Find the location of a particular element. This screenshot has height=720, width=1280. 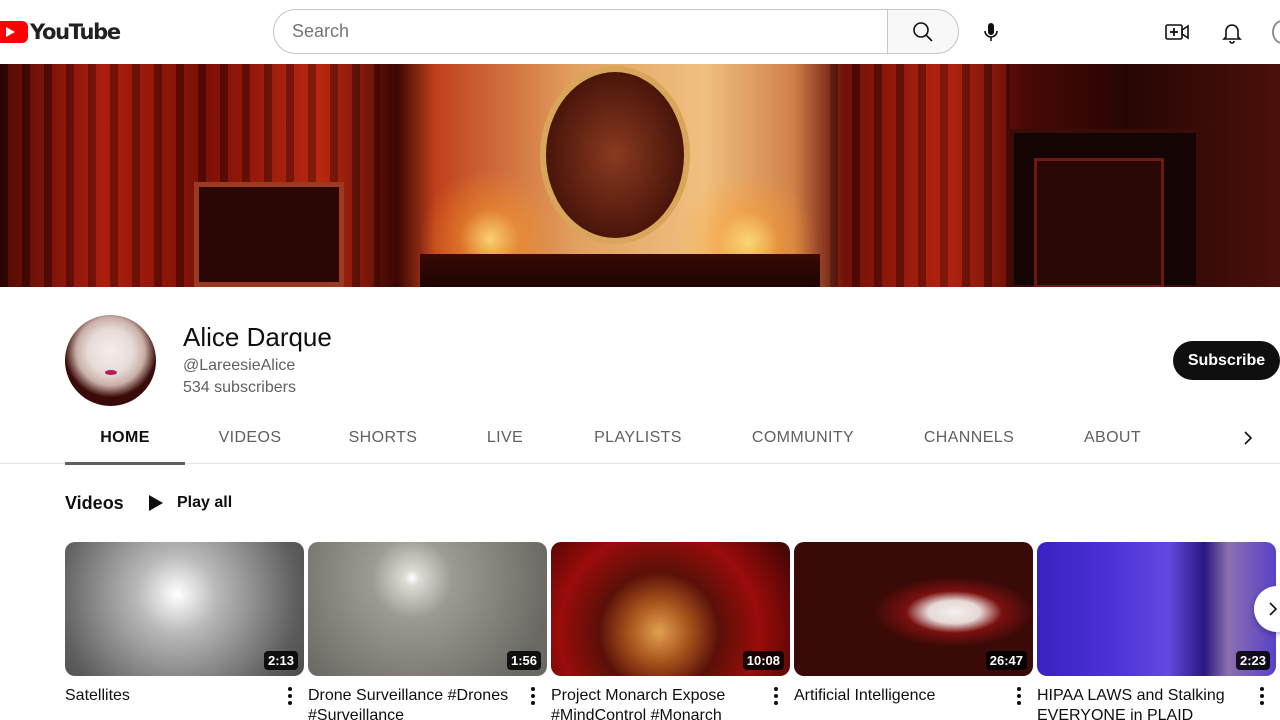

channel-handle: @LareesieAlice is located at coordinates (239, 365).